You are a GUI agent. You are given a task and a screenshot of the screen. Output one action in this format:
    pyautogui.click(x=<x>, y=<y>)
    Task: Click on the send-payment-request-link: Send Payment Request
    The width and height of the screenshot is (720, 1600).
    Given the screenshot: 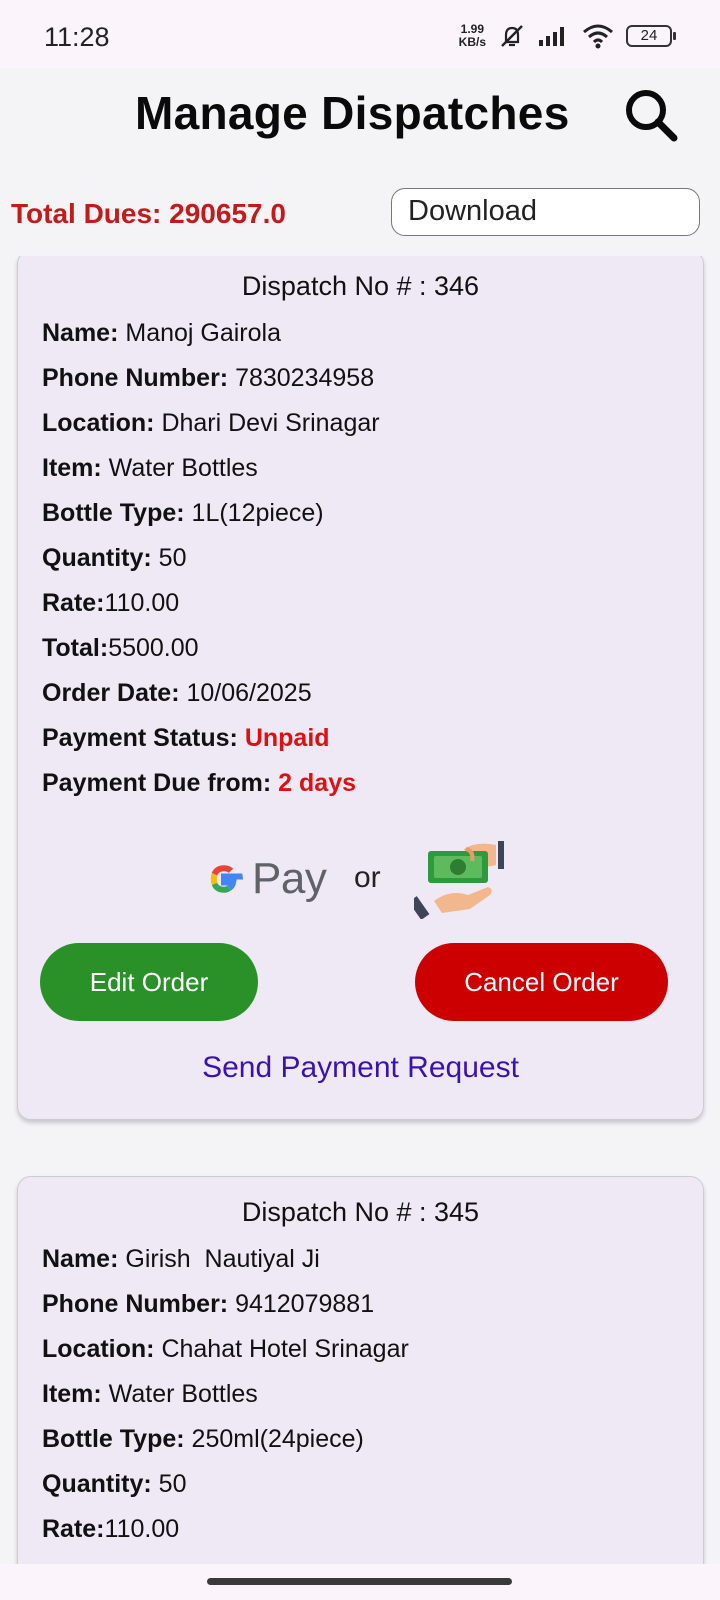 What is the action you would take?
    pyautogui.click(x=360, y=1068)
    